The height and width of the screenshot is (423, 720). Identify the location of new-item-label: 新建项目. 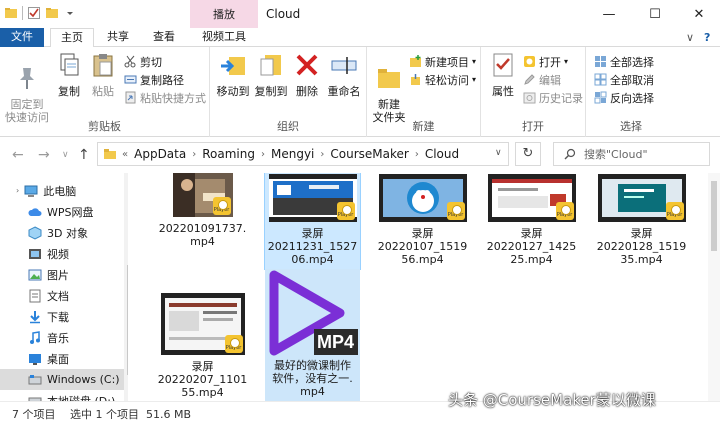
(447, 62).